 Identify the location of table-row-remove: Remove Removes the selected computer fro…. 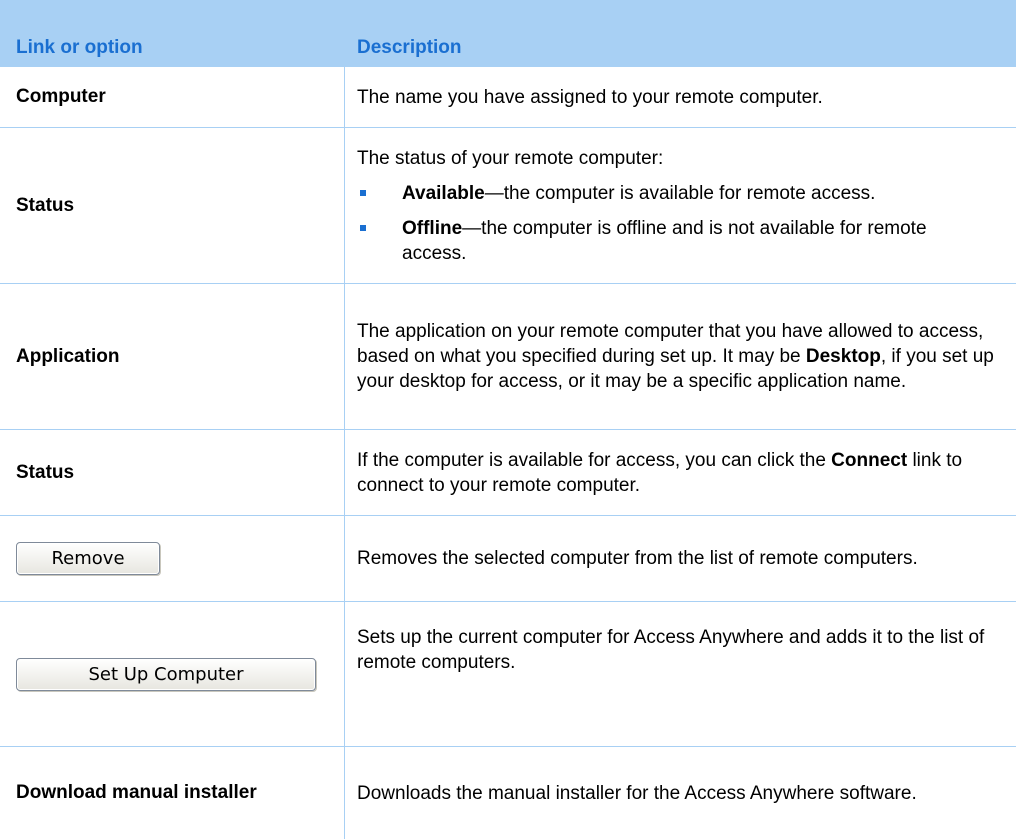
(508, 559).